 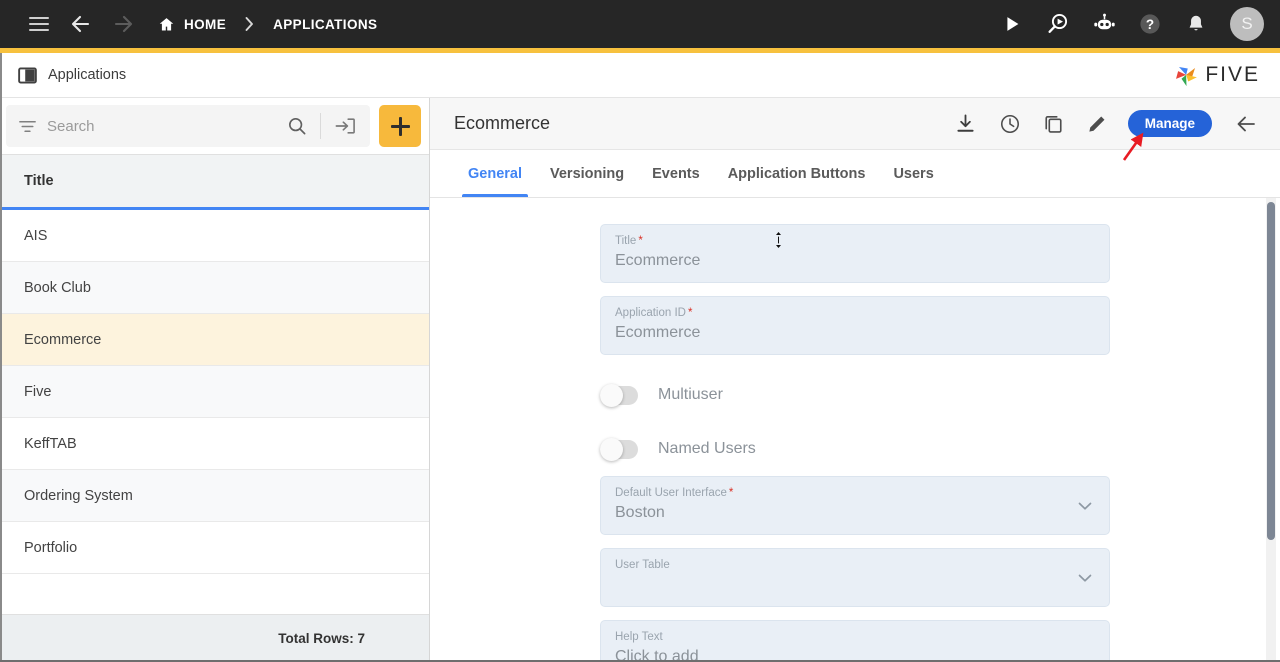 I want to click on multiuser-toggle, so click(x=619, y=395).